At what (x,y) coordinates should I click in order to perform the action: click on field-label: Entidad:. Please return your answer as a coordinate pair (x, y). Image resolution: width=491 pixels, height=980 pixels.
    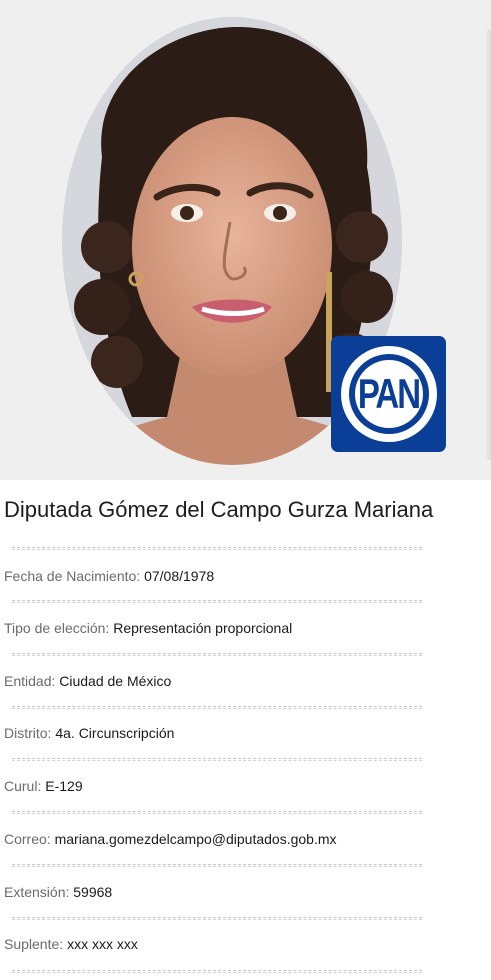
    Looking at the image, I should click on (30, 681).